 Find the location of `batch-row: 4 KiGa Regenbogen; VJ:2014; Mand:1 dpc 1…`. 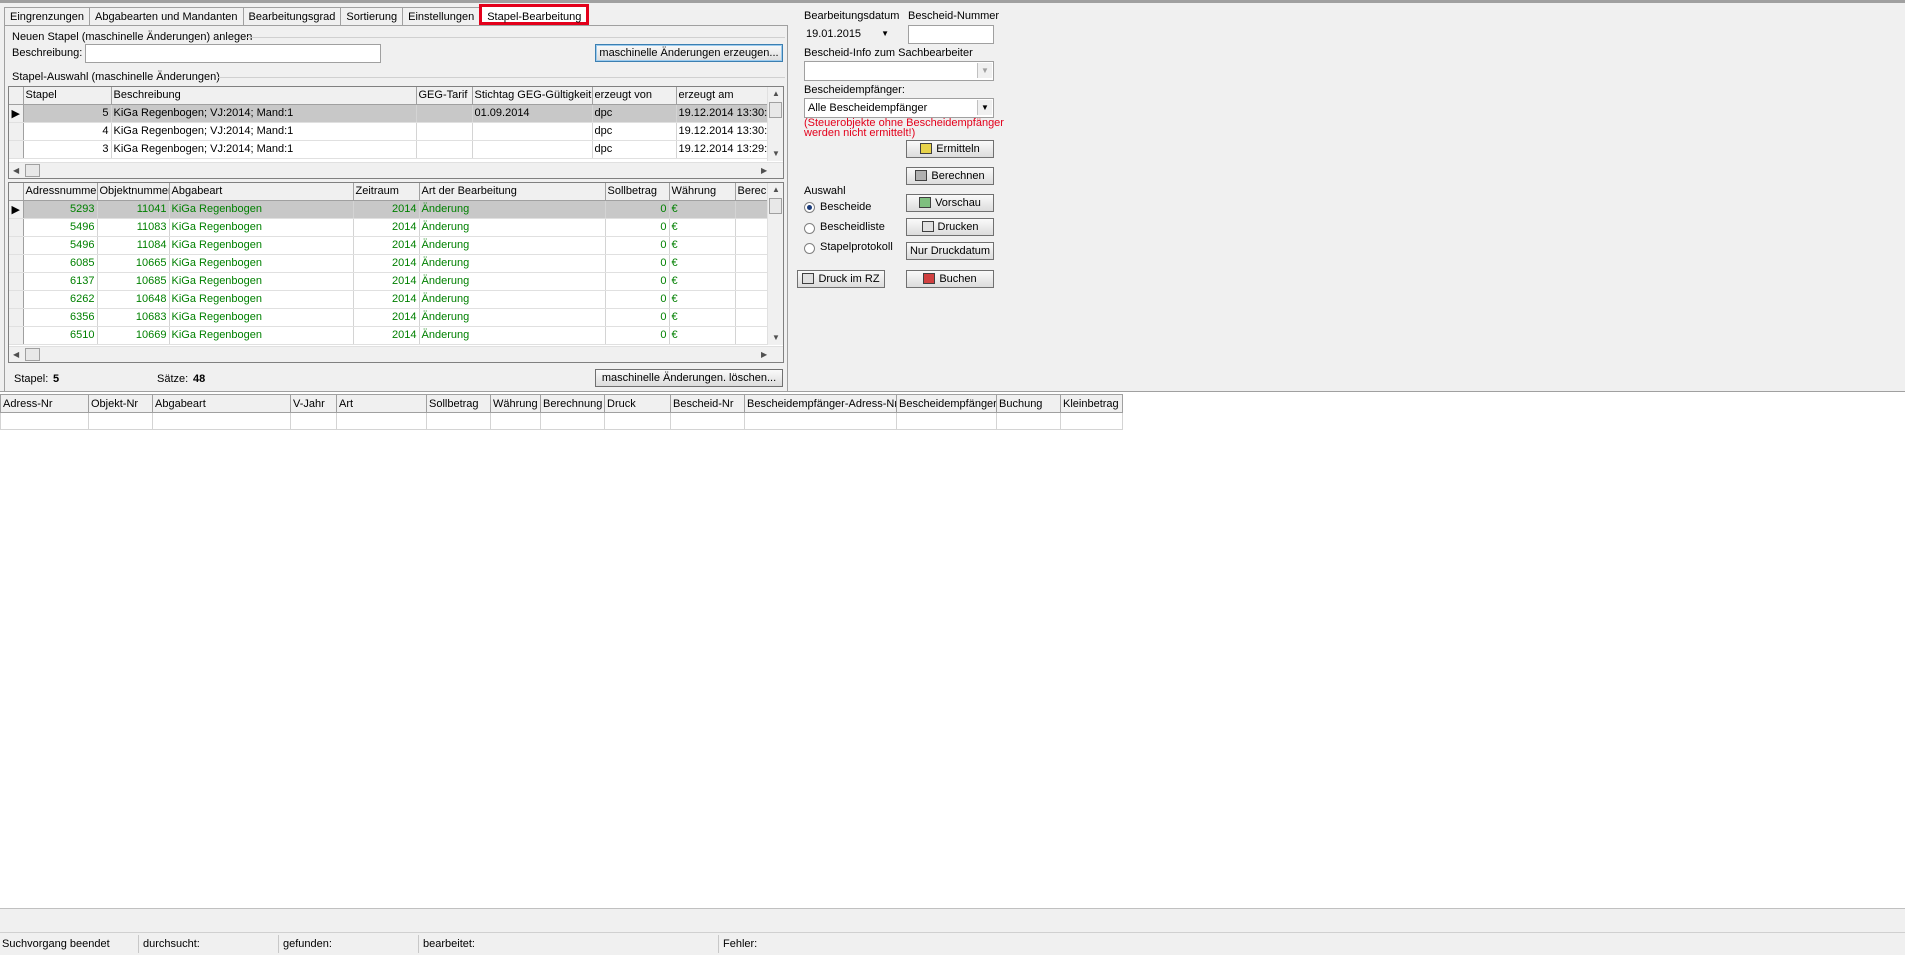

batch-row: 4 KiGa Regenbogen; VJ:2014; Mand:1 dpc 1… is located at coordinates (389, 131).